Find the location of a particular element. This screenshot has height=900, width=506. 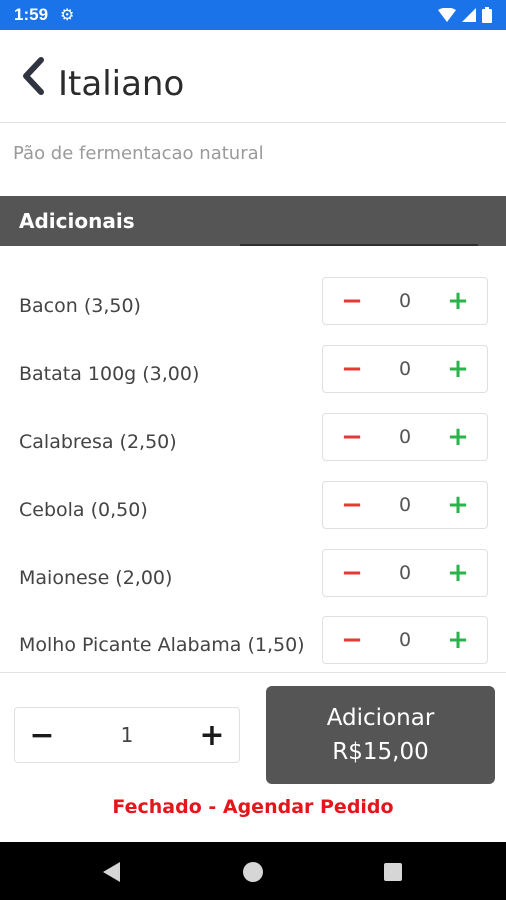

addon-item-molho-picante: Molho Picante Alabama (1,50) − 0 + is located at coordinates (253, 650).